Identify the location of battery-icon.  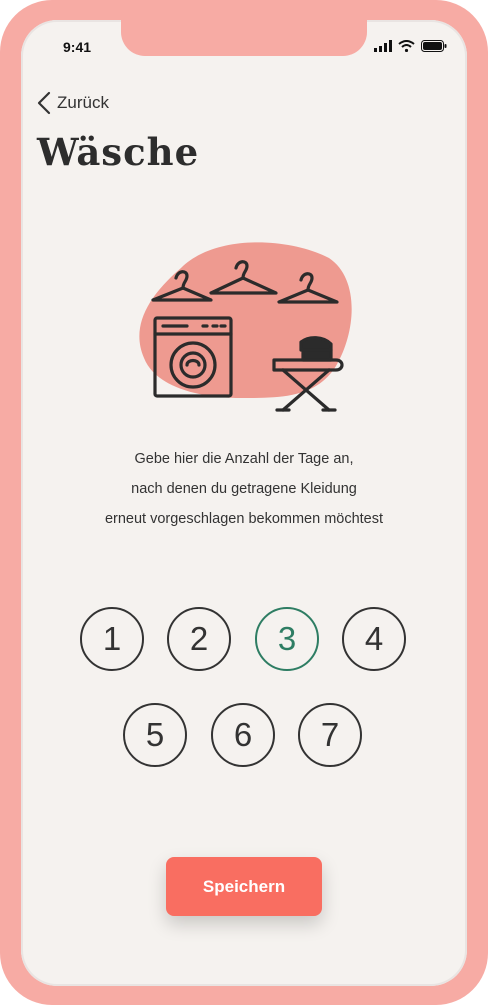
(434, 46).